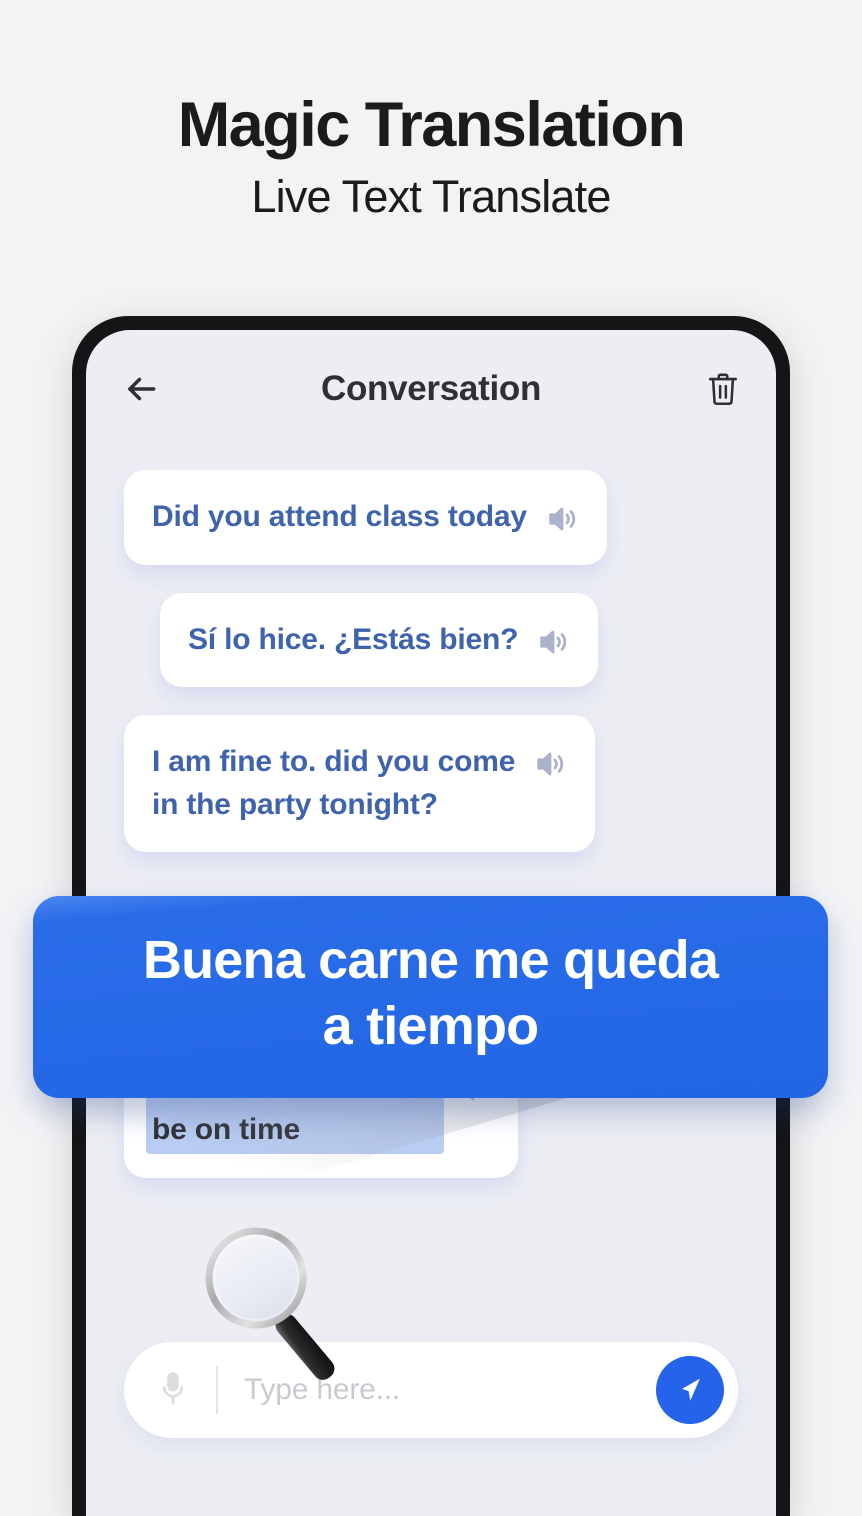 This screenshot has width=862, height=1516. Describe the element at coordinates (430, 993) in the screenshot. I see `callout-text: Buena carne me queda a tiempo` at that location.